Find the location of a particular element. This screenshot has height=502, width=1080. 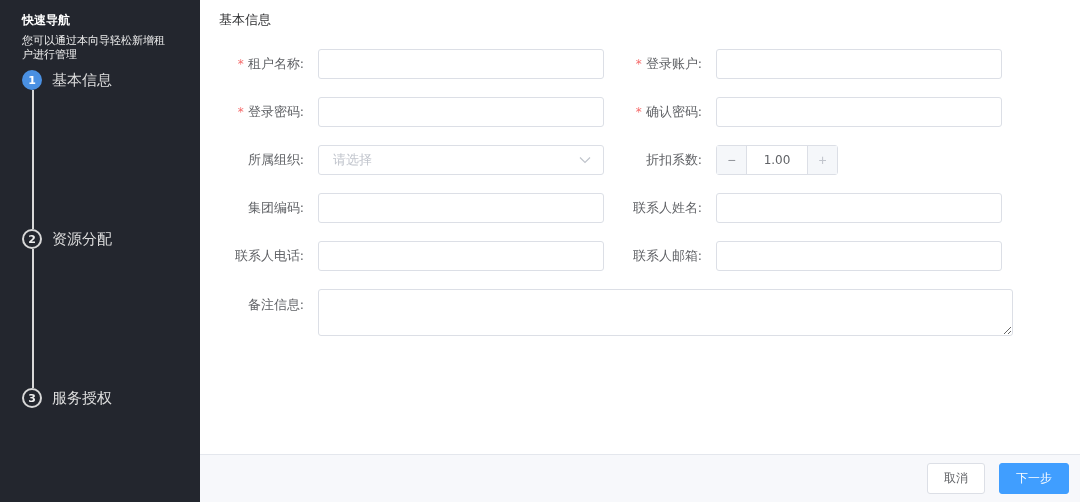

sidebar-title: 快速导航 is located at coordinates (46, 20).